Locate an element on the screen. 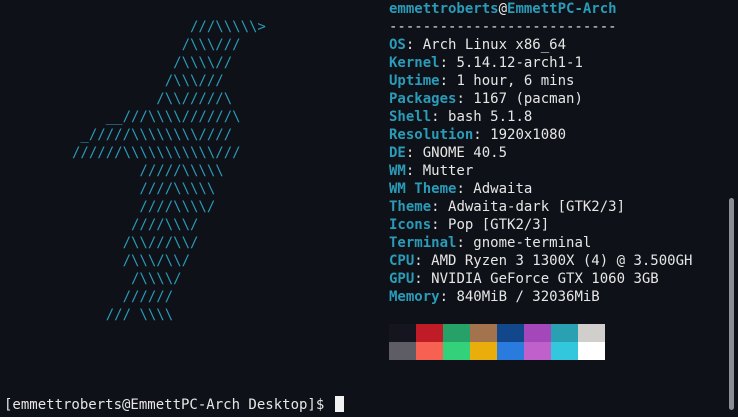 Image resolution: width=738 pixels, height=417 pixels. info-key: CPU is located at coordinates (402, 261).